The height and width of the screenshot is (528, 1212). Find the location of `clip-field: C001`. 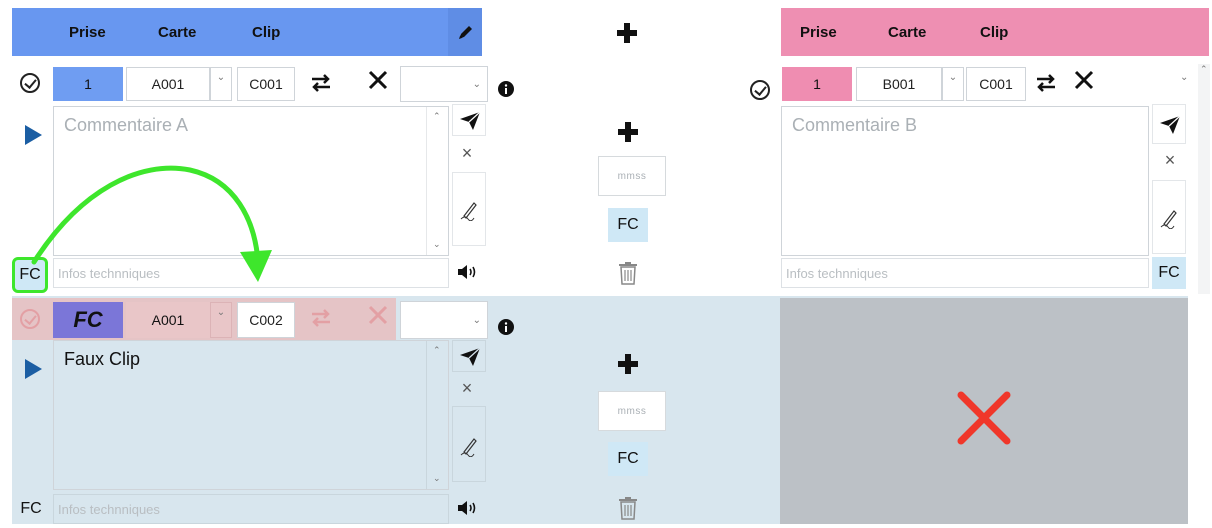

clip-field: C001 is located at coordinates (996, 84).